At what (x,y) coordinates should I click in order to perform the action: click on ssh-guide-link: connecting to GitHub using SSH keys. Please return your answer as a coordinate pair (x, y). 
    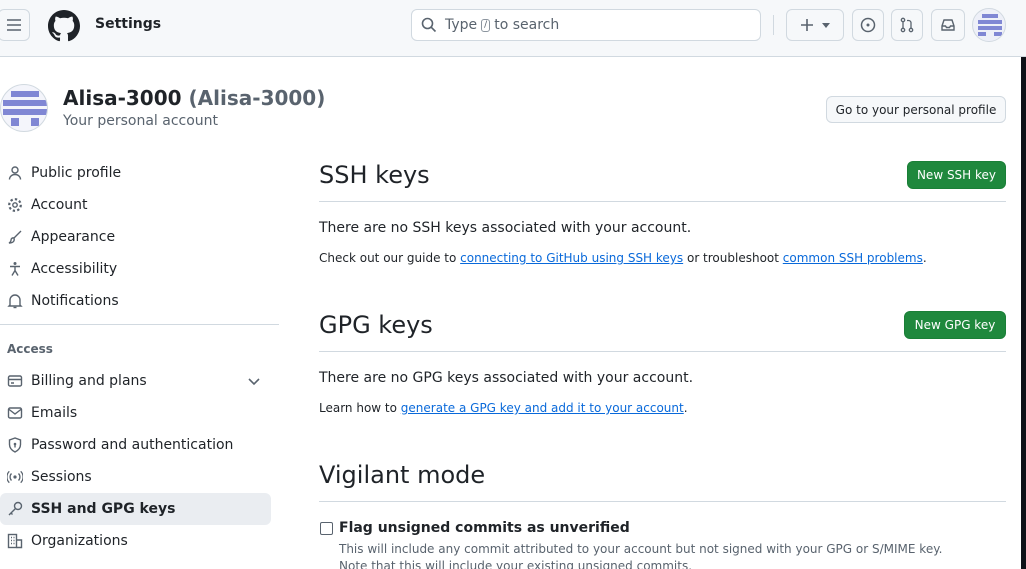
    Looking at the image, I should click on (571, 258).